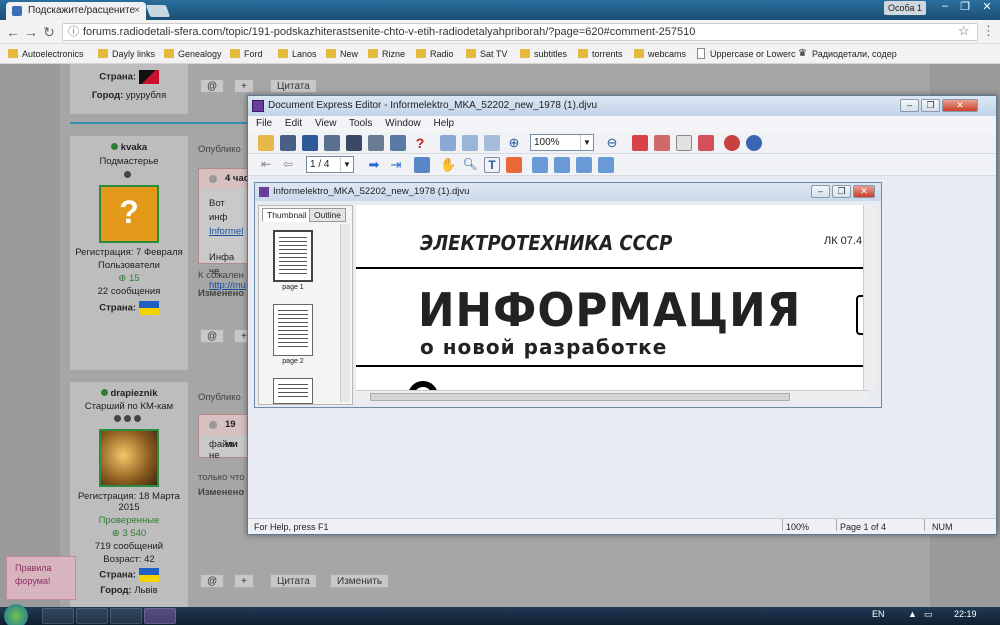  What do you see at coordinates (126, 54) in the screenshot?
I see `bookmark-item: Dayly links` at bounding box center [126, 54].